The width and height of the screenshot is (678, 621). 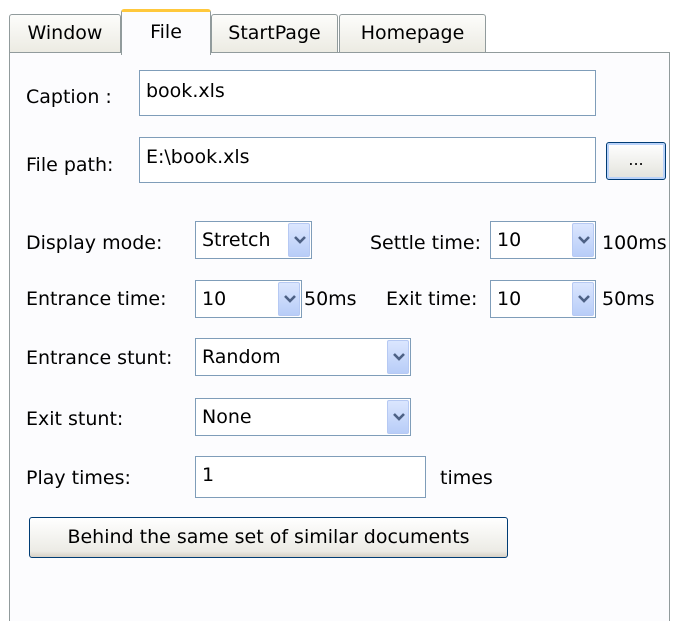 I want to click on display-mode-value: Stretch, so click(x=236, y=240).